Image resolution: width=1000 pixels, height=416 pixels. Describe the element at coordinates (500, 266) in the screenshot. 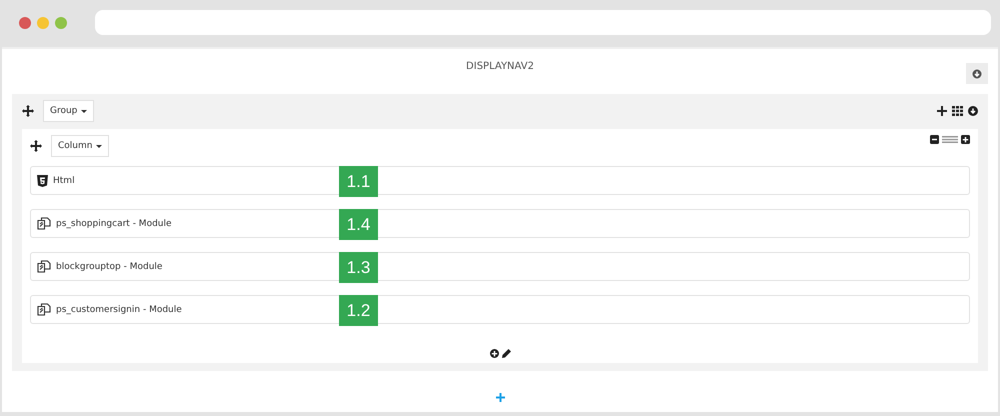

I see `module-row: blockgrouptop - Module 1.3` at that location.